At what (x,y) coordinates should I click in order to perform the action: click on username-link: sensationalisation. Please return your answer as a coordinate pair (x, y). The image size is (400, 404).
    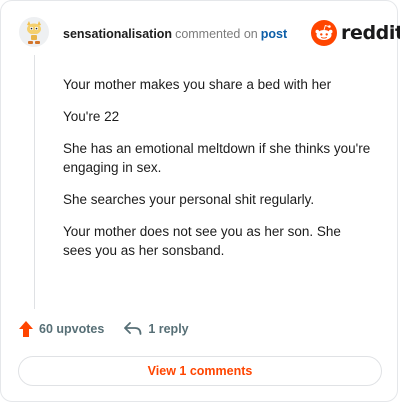
    Looking at the image, I should click on (117, 34).